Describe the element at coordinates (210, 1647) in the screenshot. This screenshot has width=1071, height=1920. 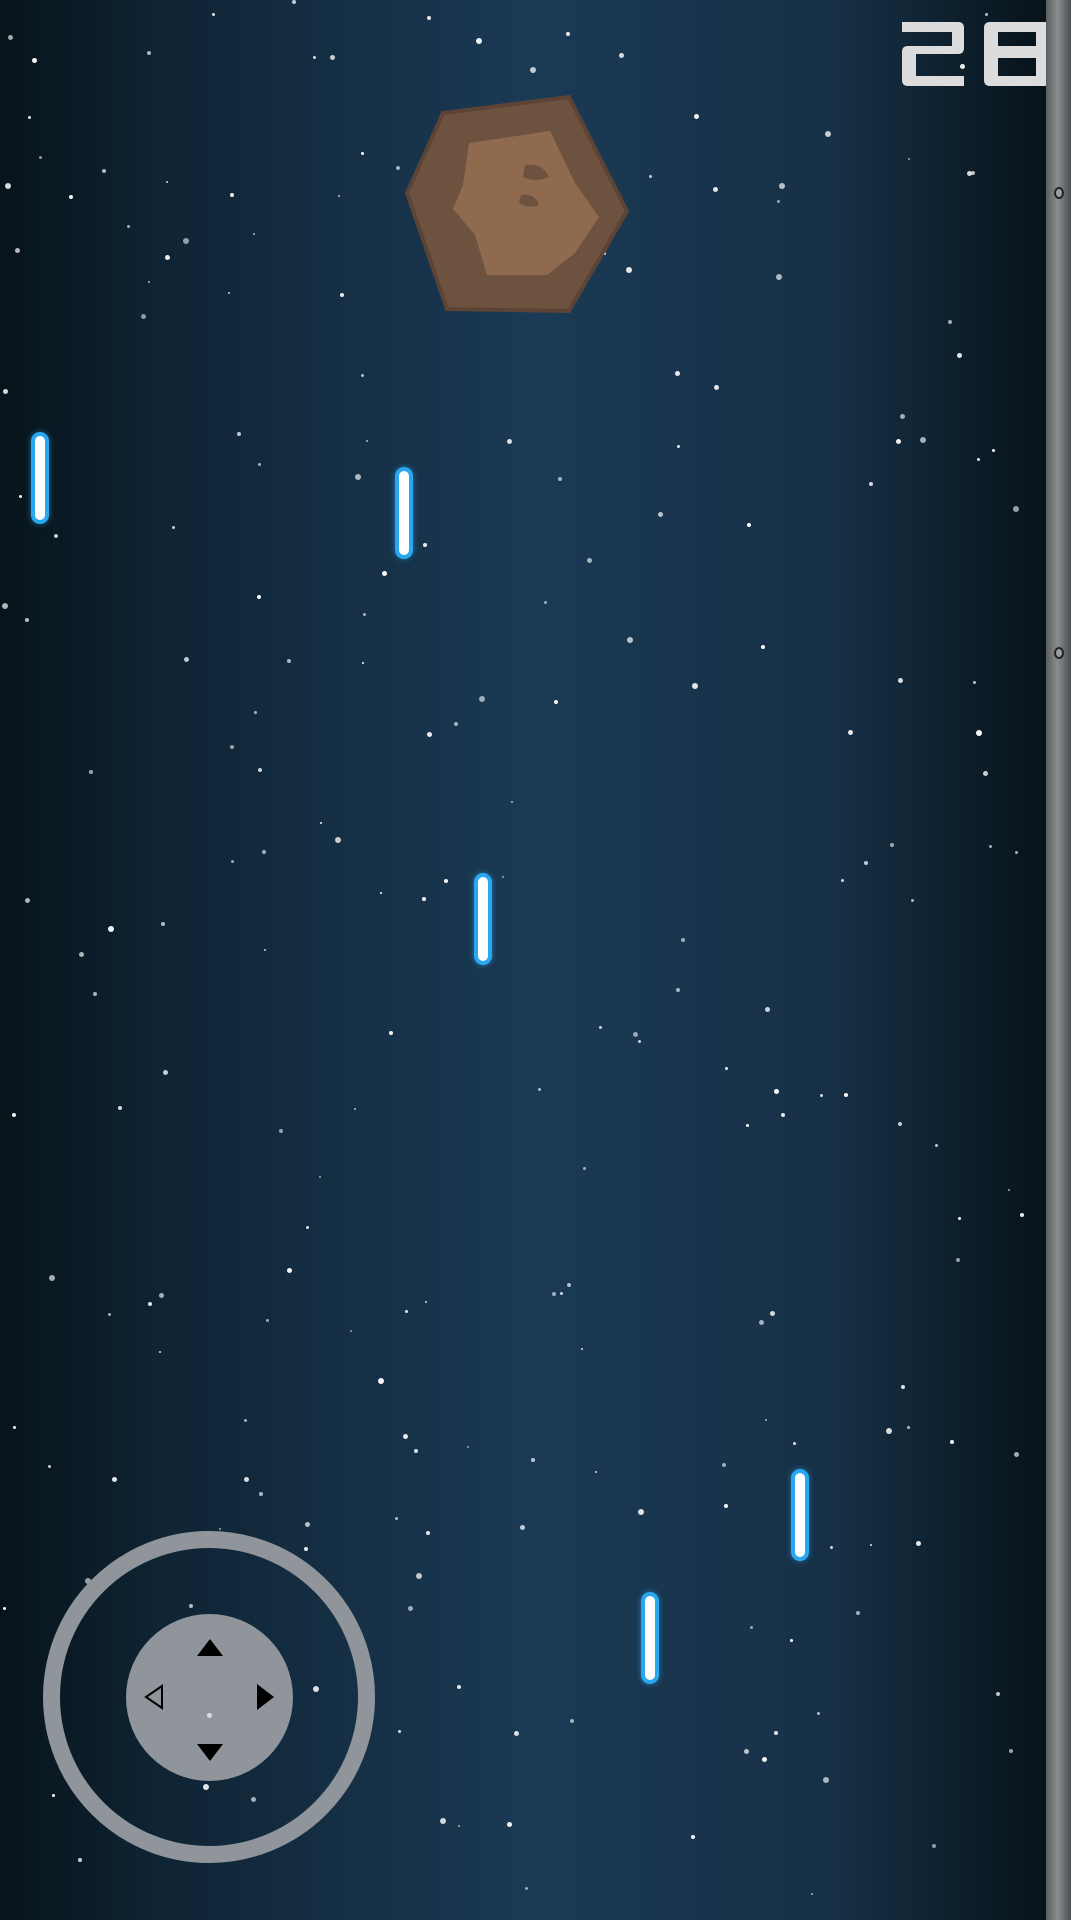
I see `arrow-up-icon` at that location.